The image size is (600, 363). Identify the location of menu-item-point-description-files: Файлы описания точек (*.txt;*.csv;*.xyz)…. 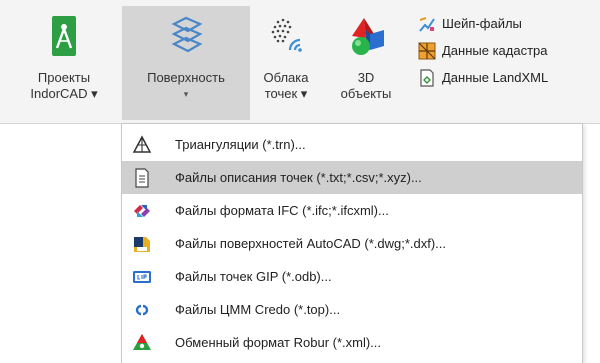
(352, 177).